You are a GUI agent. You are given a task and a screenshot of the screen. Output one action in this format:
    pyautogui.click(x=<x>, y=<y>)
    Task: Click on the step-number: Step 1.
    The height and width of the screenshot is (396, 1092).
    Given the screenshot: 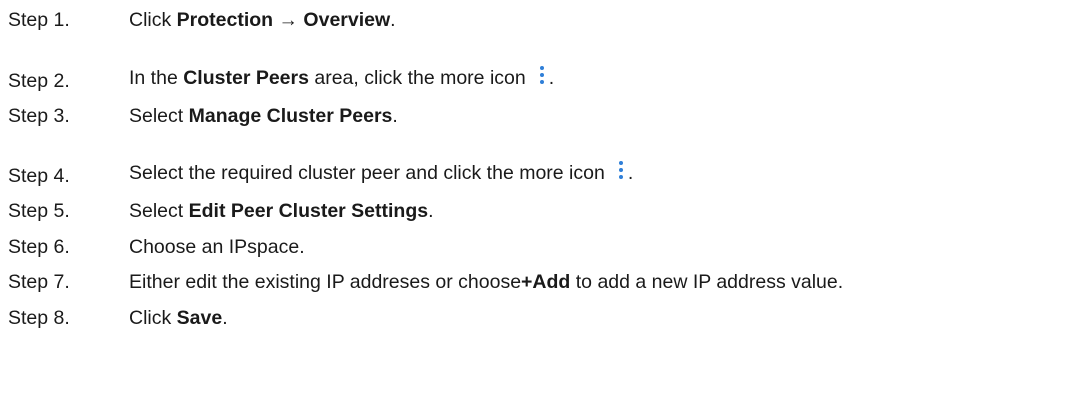 What is the action you would take?
    pyautogui.click(x=39, y=20)
    